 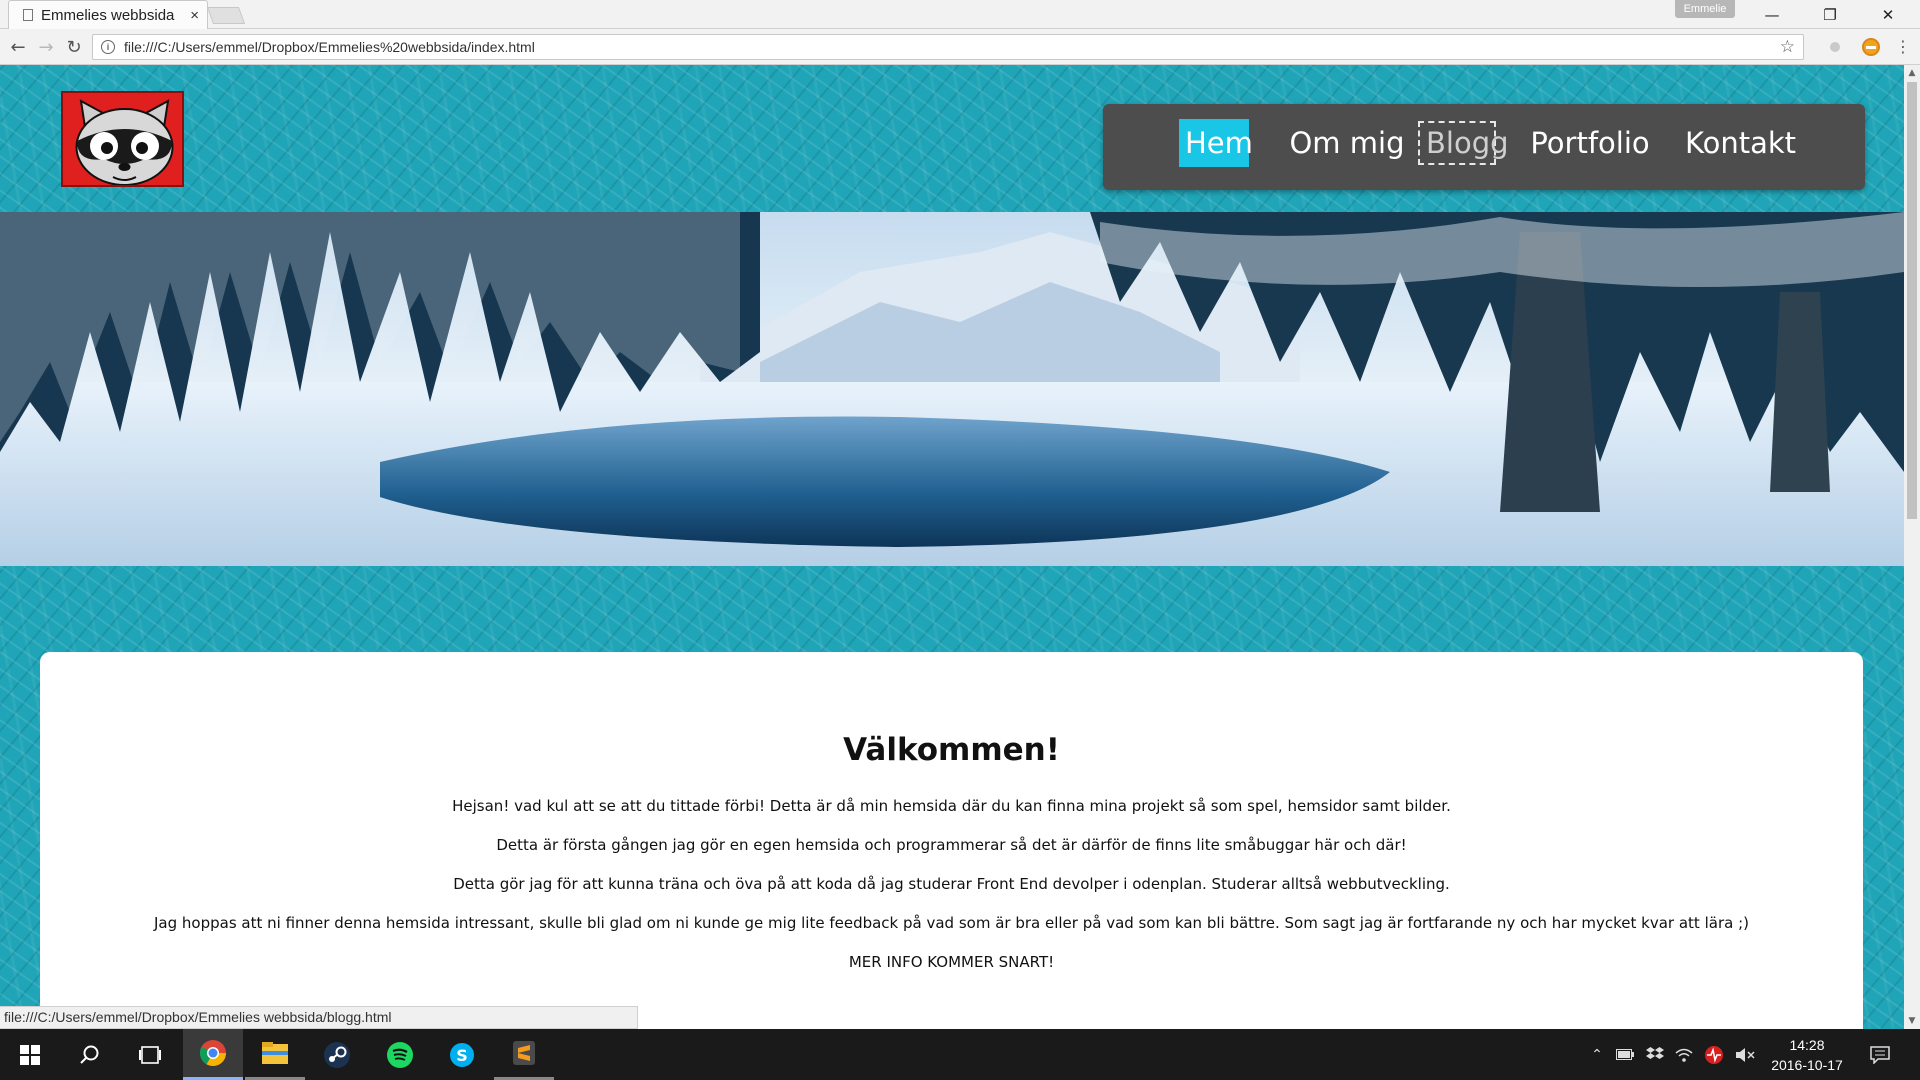 I want to click on start-icon, so click(x=30, y=1054).